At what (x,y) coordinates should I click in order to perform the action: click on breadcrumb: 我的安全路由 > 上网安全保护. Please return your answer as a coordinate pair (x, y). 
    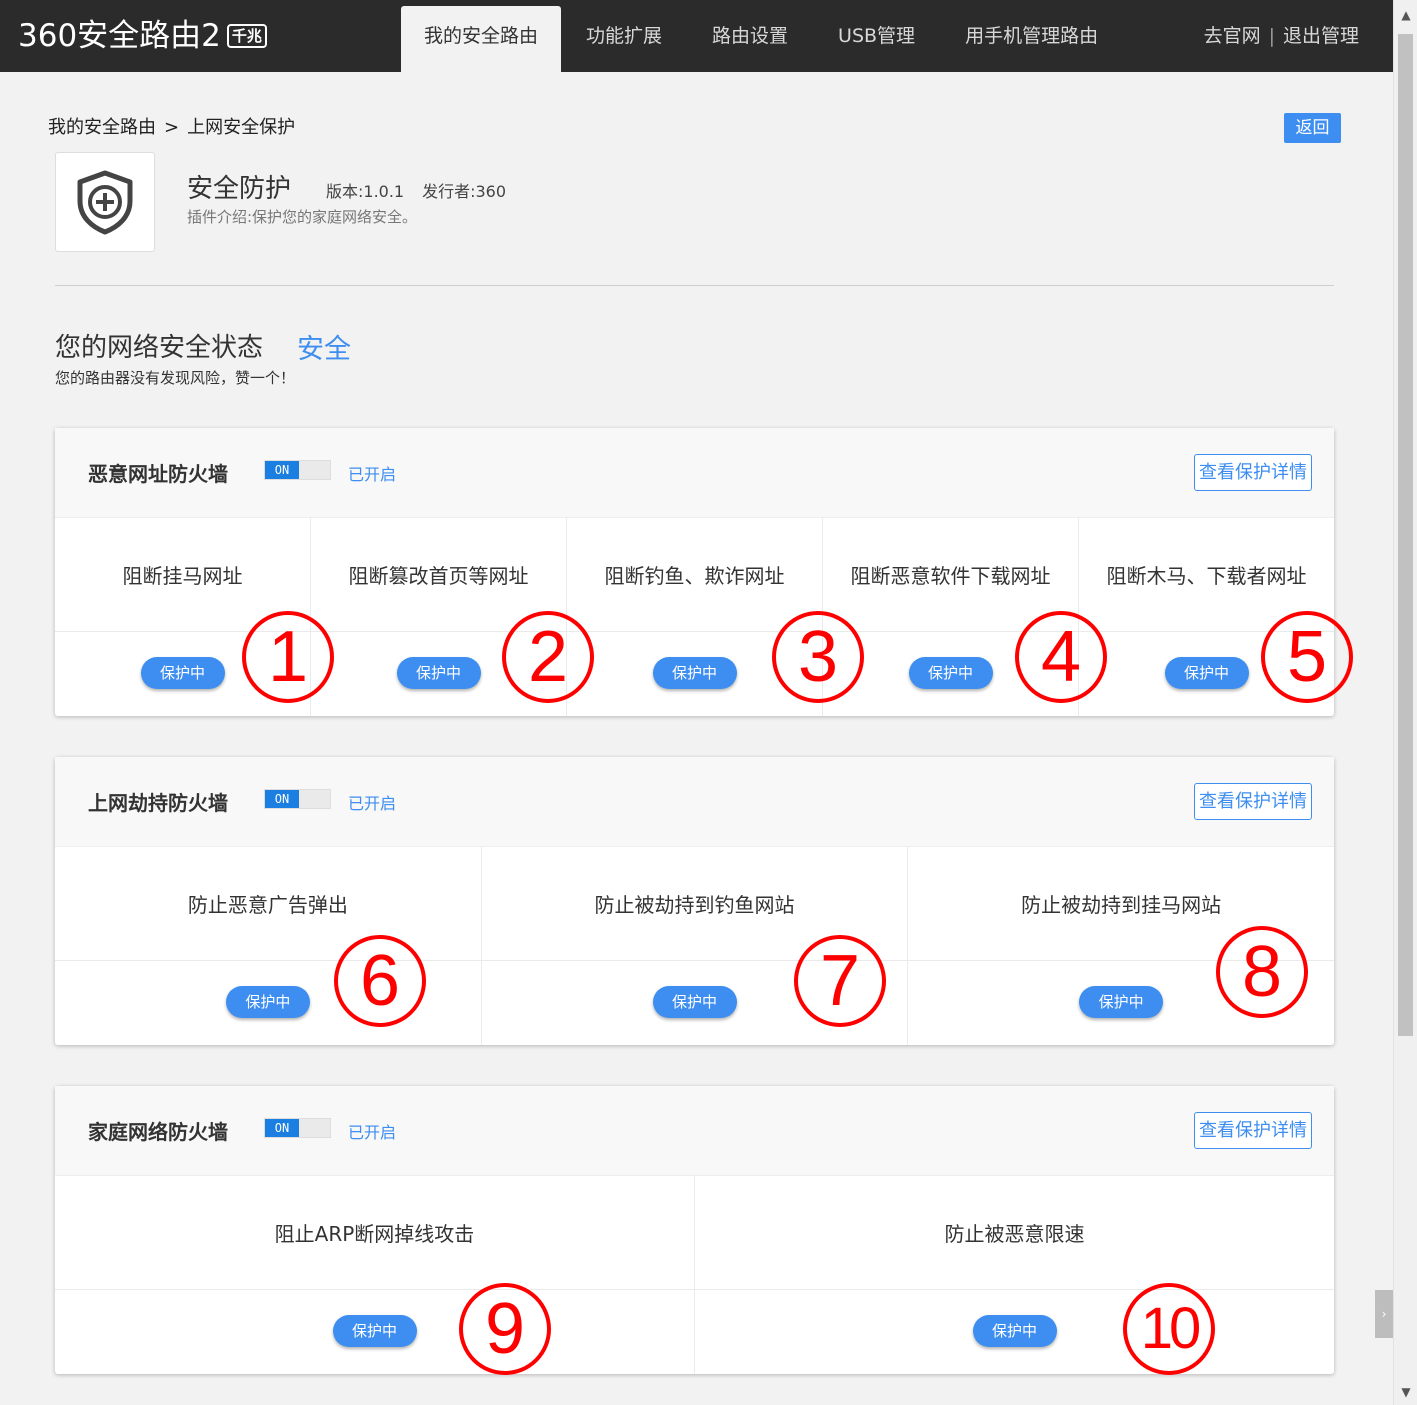
    Looking at the image, I should click on (171, 126).